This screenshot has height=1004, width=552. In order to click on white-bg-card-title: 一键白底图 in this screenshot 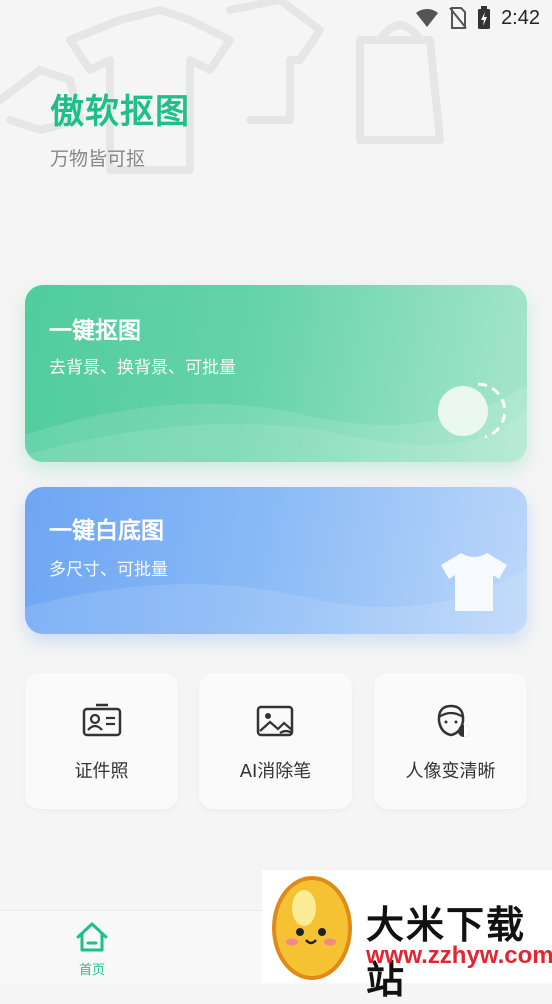, I will do `click(106, 531)`.